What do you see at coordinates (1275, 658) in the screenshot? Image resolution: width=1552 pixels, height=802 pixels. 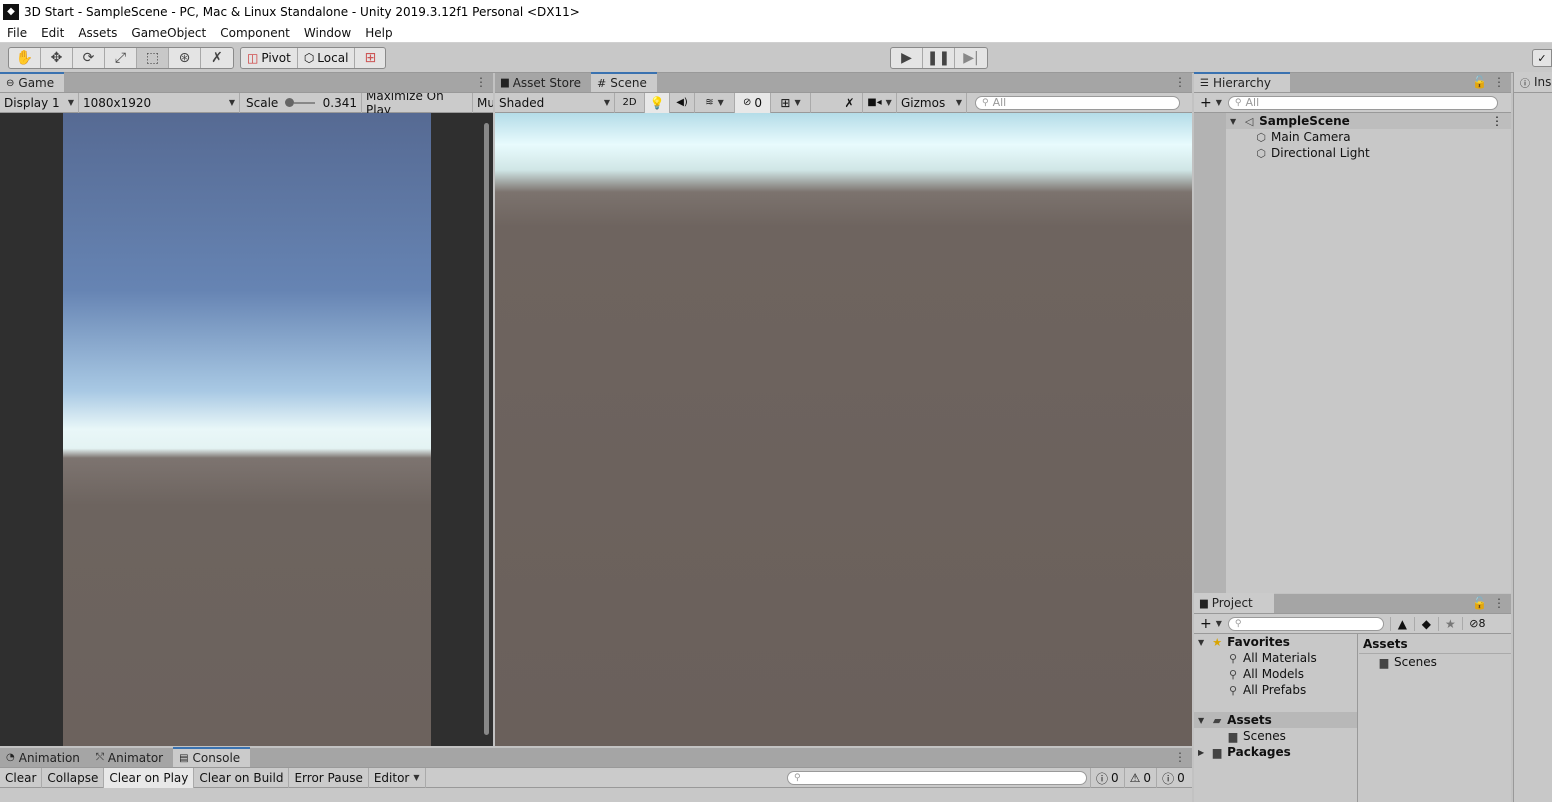 I see `favorite-all-materials: ⚲ All Materials` at bounding box center [1275, 658].